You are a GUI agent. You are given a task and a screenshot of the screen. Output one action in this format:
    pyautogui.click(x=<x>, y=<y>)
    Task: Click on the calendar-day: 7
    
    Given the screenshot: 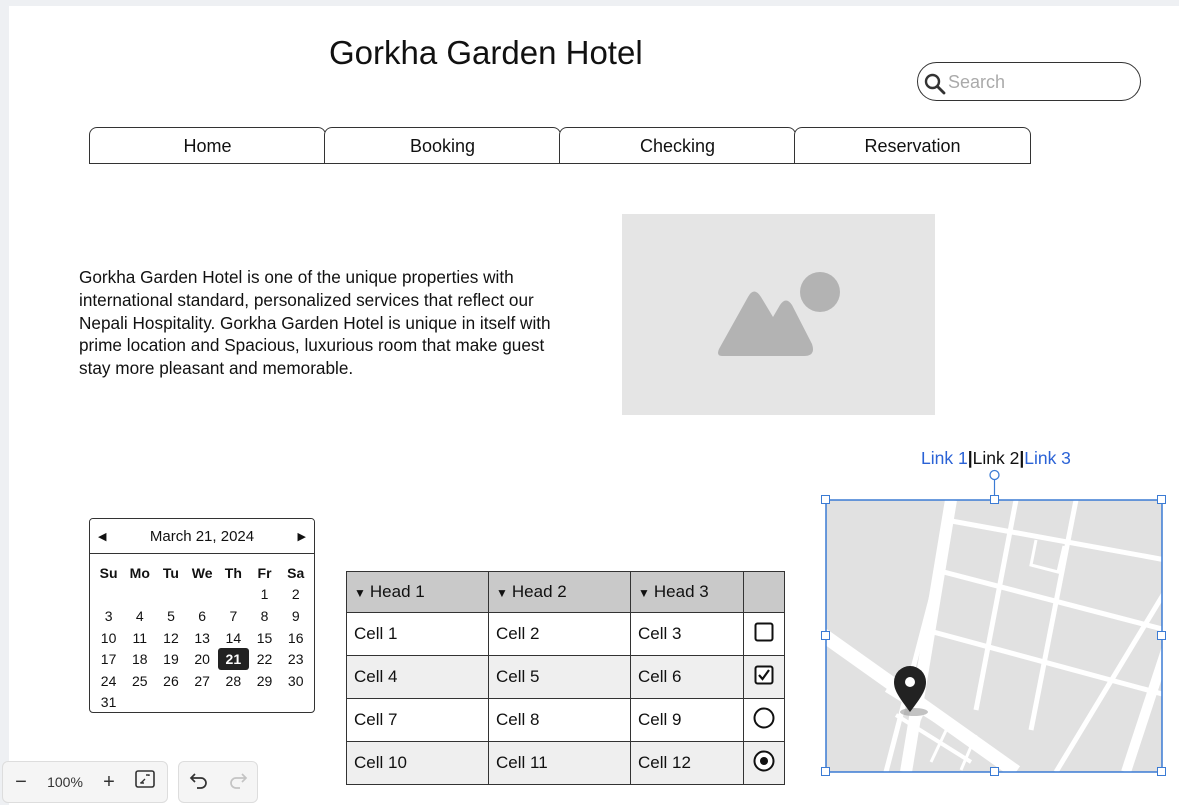 What is the action you would take?
    pyautogui.click(x=233, y=616)
    